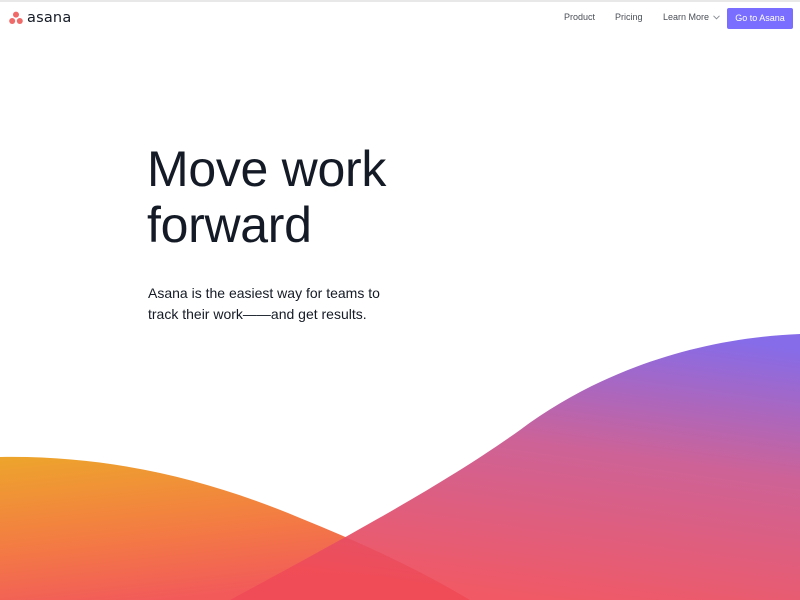  What do you see at coordinates (716, 17) in the screenshot?
I see `chevron-down-icon` at bounding box center [716, 17].